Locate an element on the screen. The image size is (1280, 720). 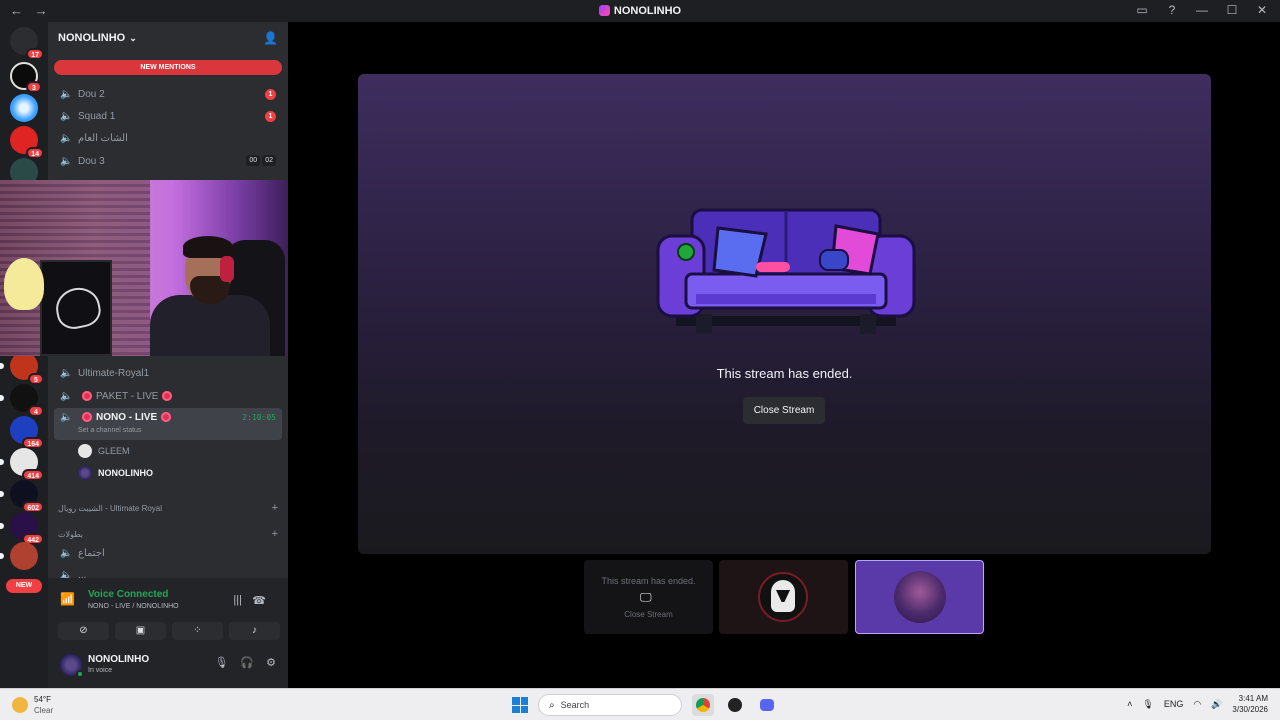
voice-channel-item: 🔈 PAKET - LIVE is located at coordinates (168, 396).